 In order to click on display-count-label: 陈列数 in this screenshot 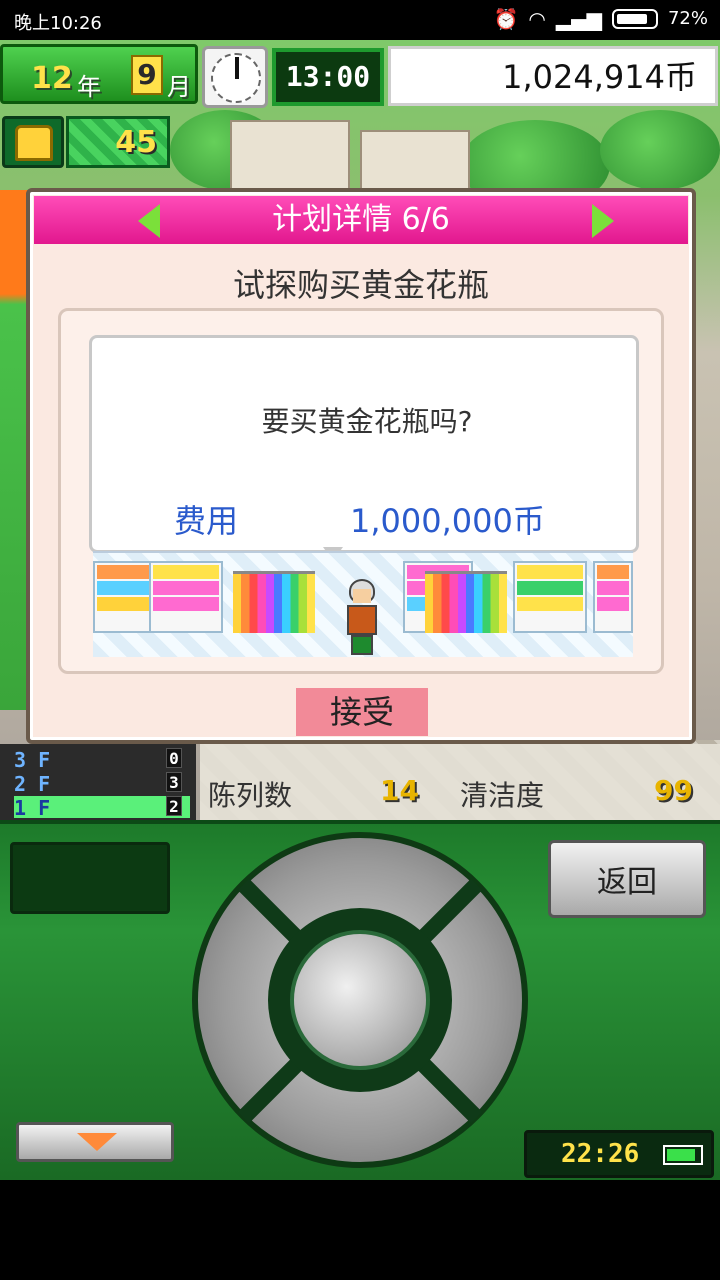, I will do `click(250, 795)`.